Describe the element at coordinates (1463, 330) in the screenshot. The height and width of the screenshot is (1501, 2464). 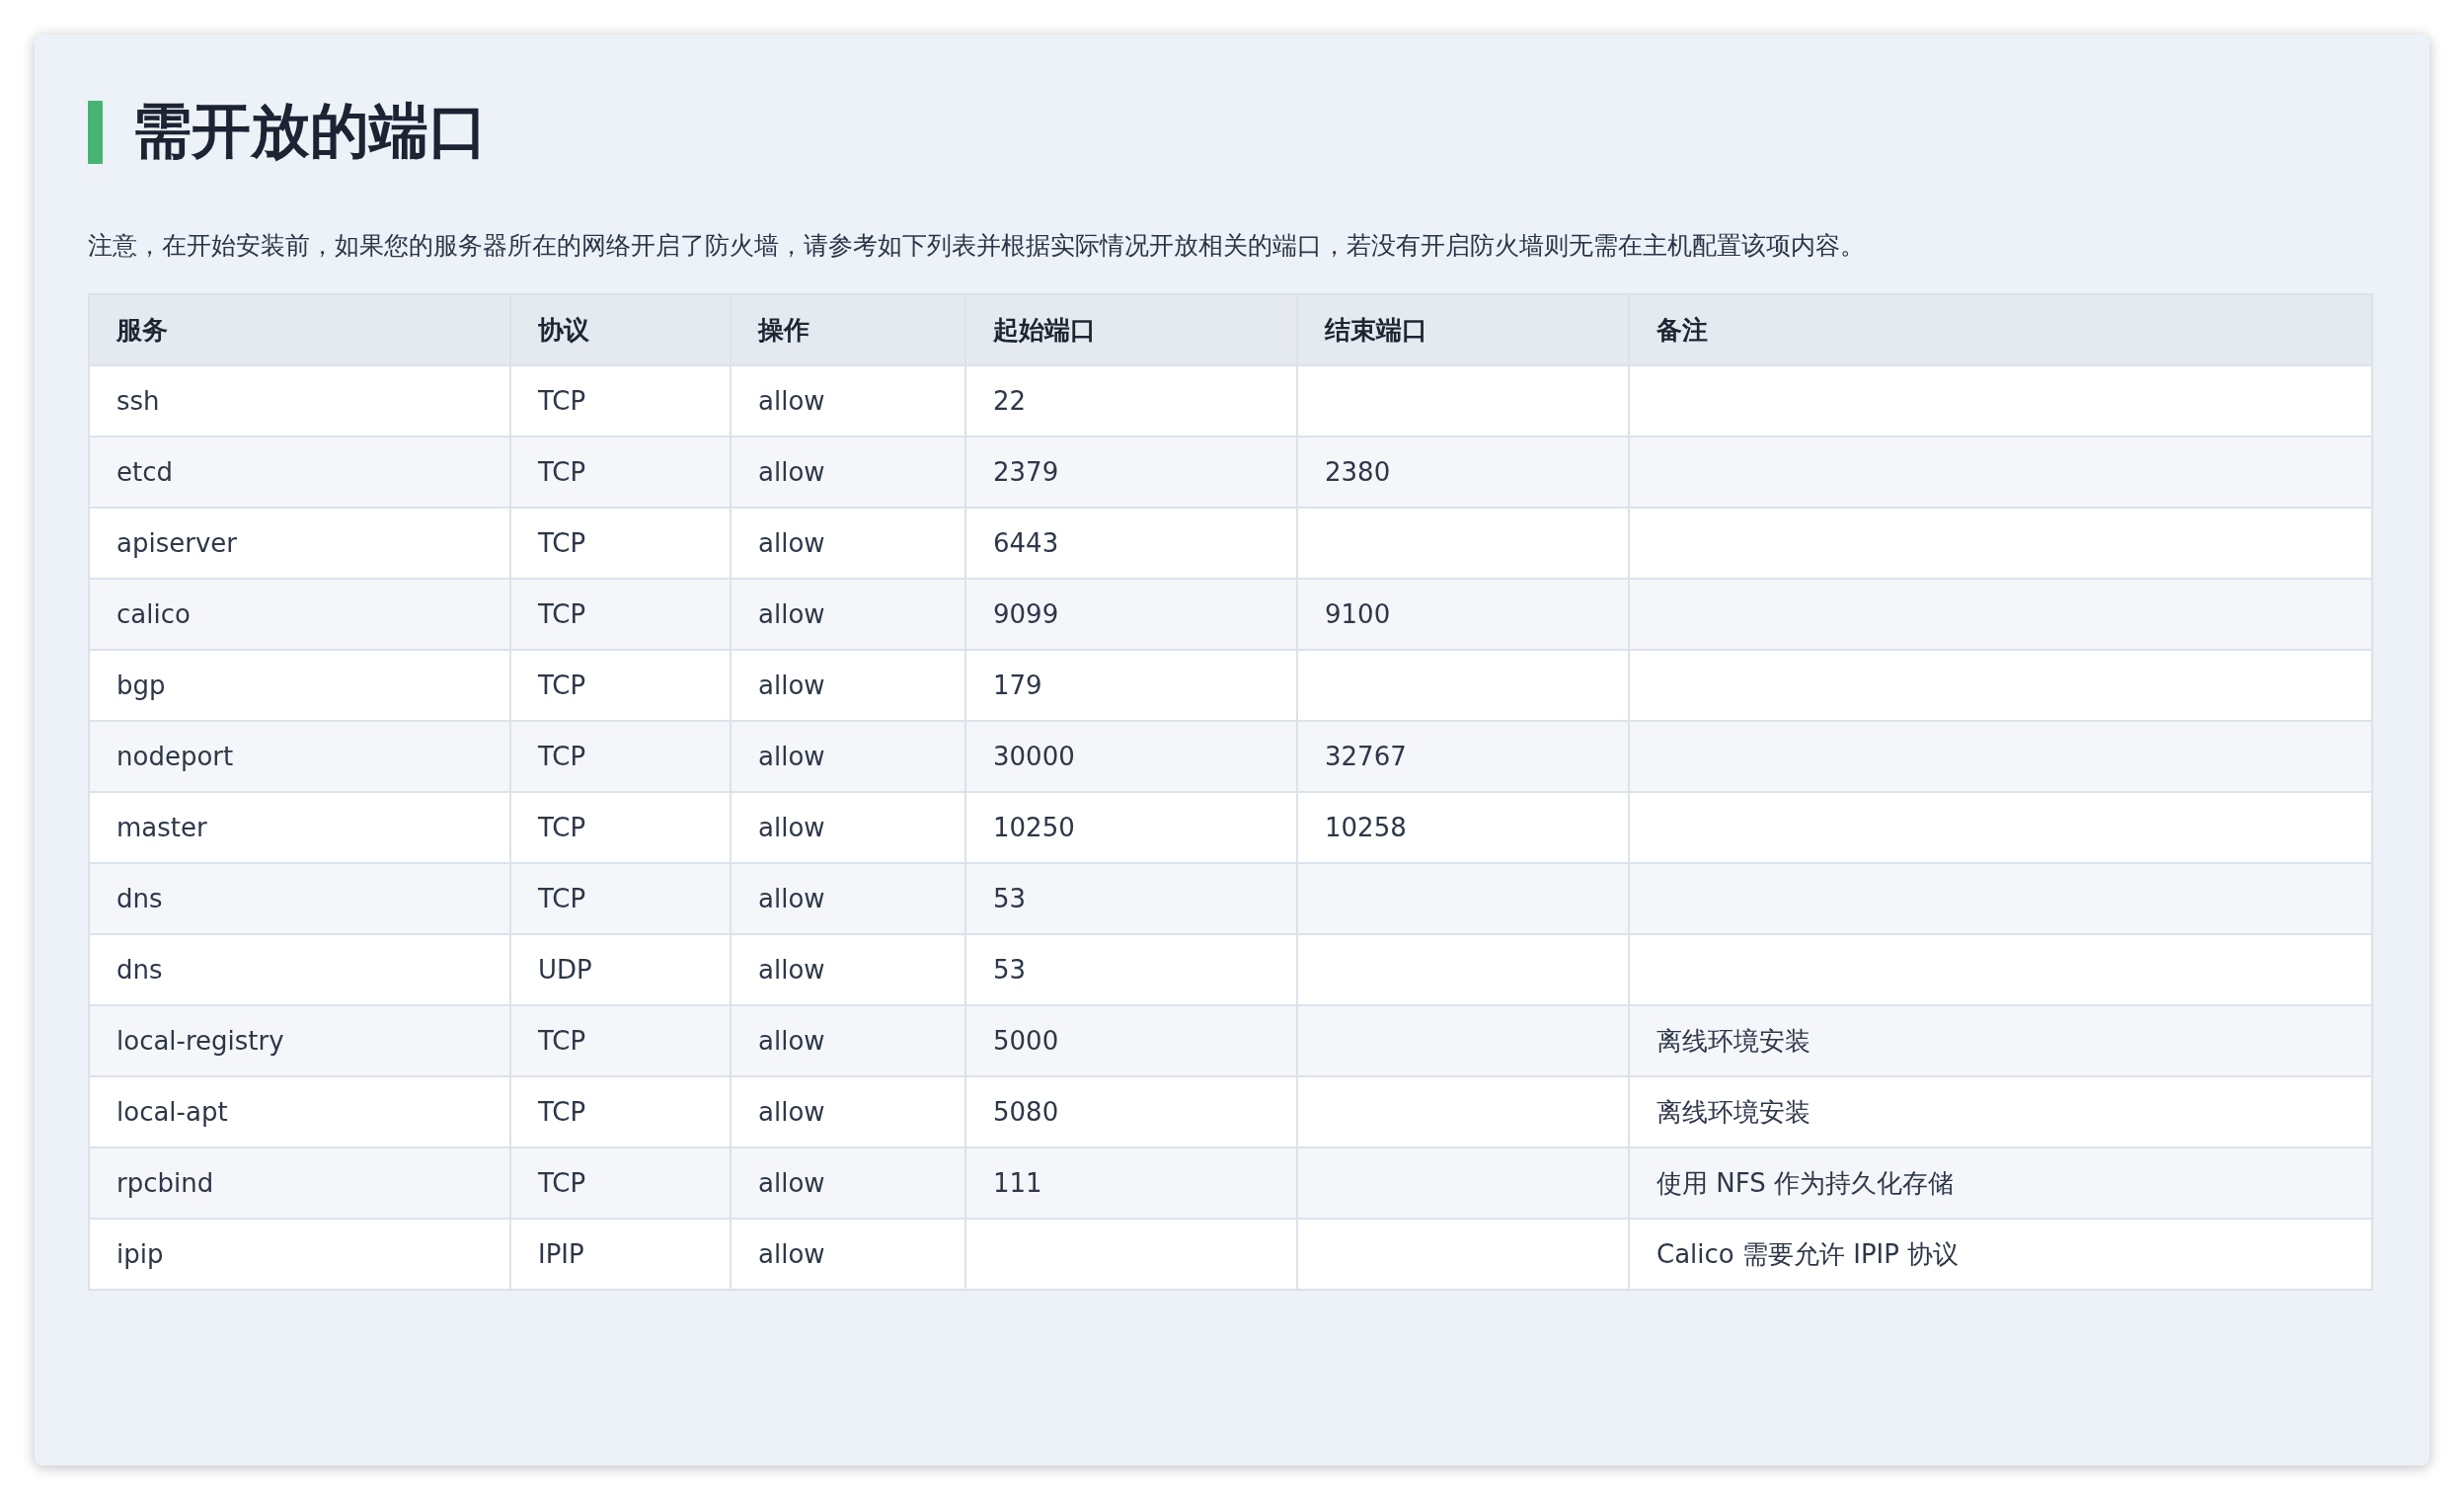
I see `column-header: 结束端口` at that location.